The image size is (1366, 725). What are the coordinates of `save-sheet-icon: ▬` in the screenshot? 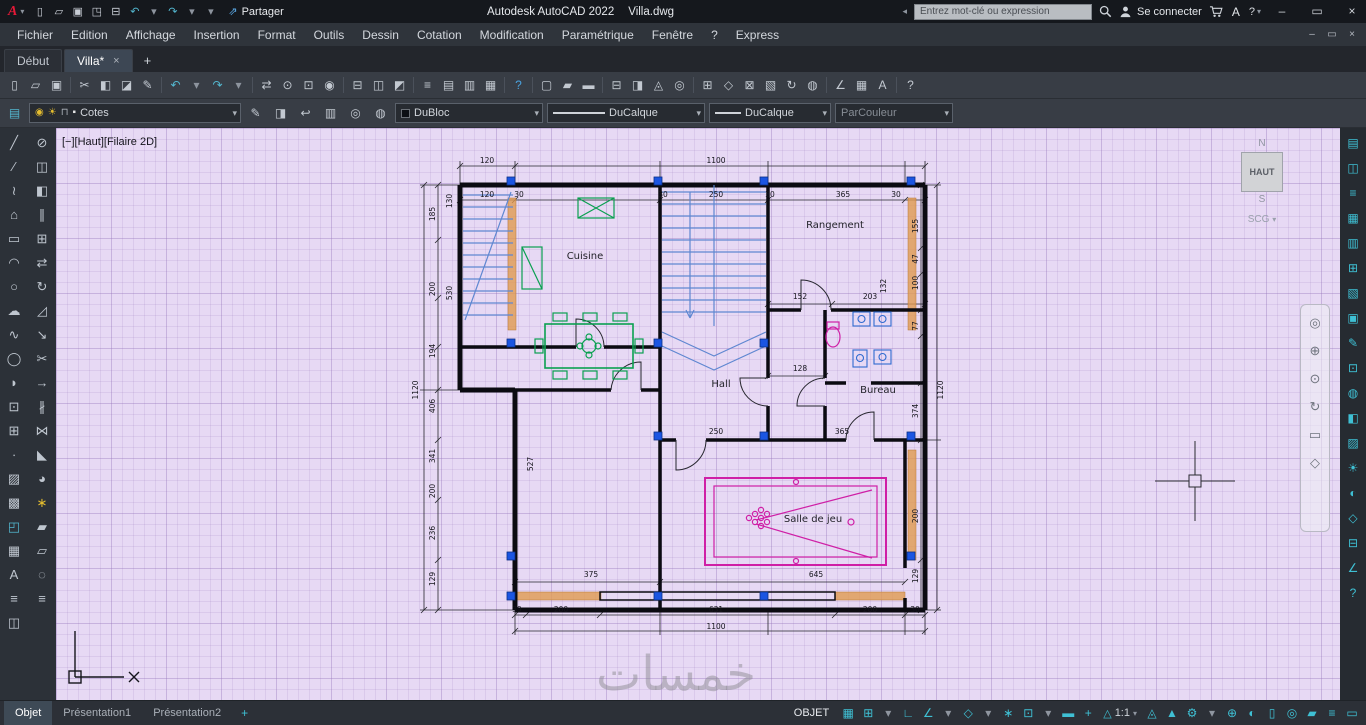 It's located at (588, 85).